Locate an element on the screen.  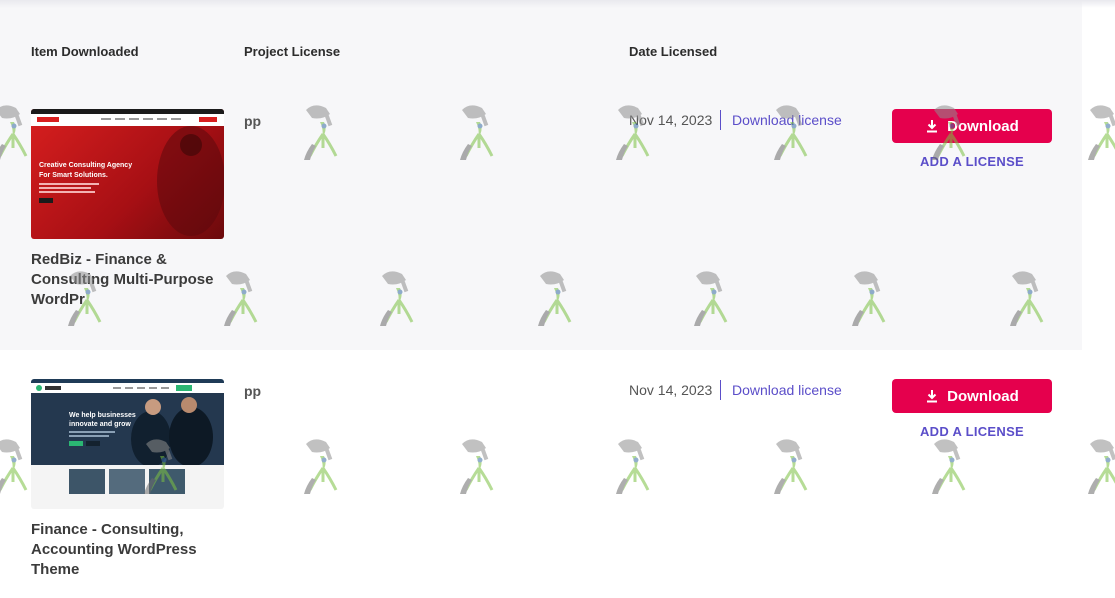
item-thumbnail: We help businesses innovate and grow is located at coordinates (127, 444).